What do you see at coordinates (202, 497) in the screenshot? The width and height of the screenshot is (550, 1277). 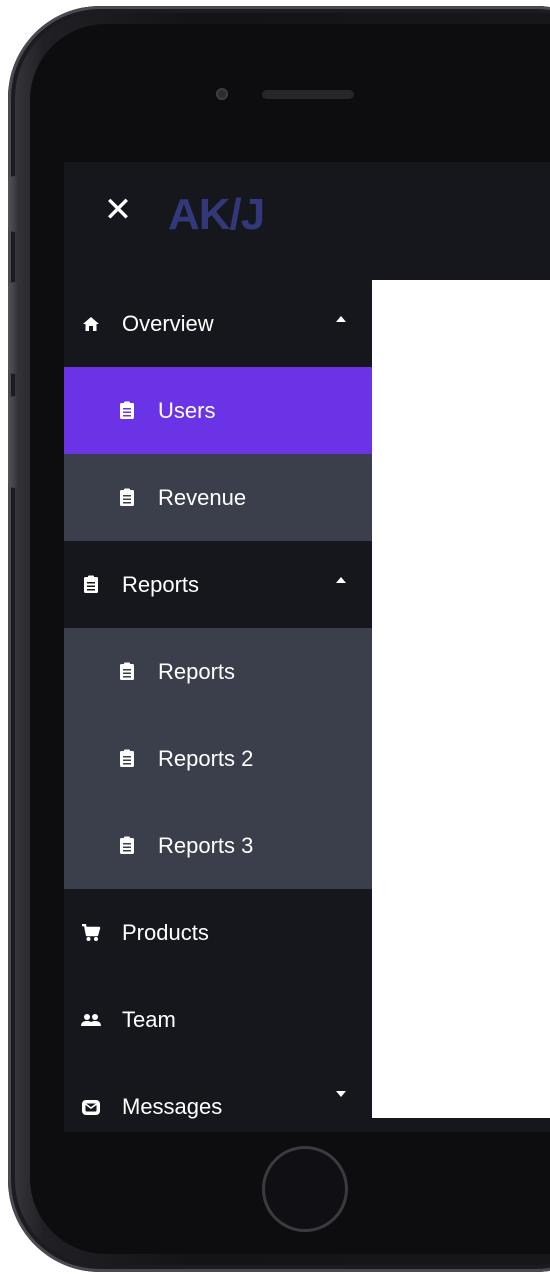 I see `sidebar-item-label: Revenue` at bounding box center [202, 497].